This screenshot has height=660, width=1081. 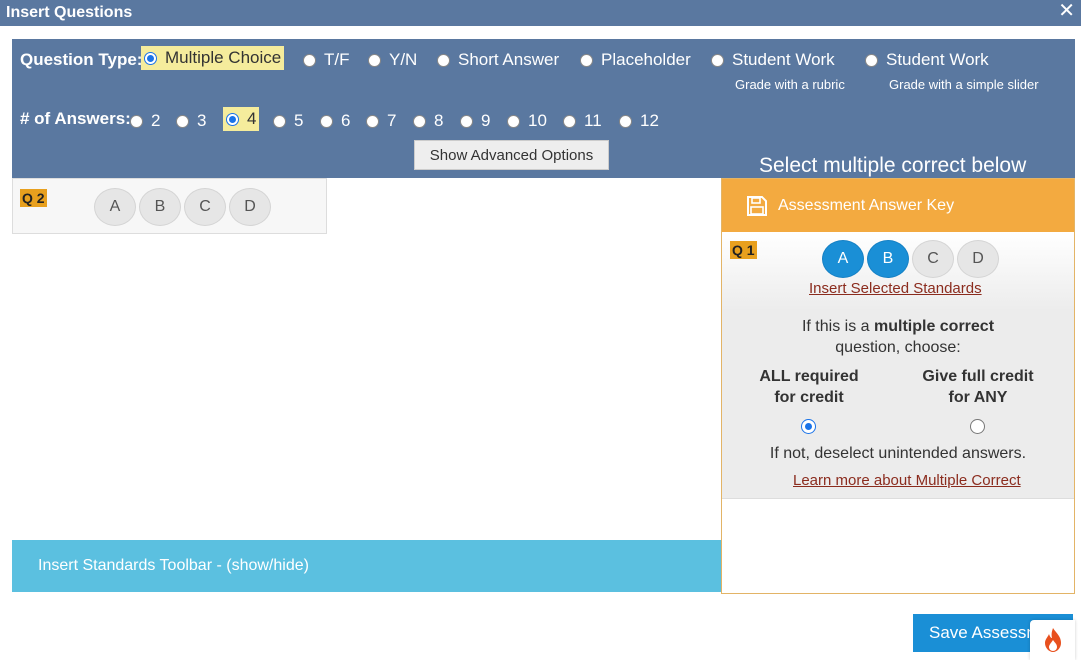 I want to click on question-badge: Q 2, so click(x=33, y=198).